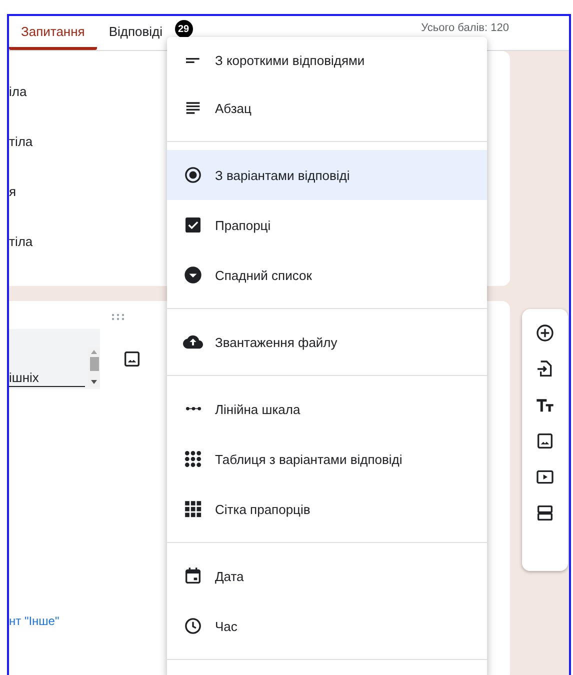  Describe the element at coordinates (193, 576) in the screenshot. I see `calendar-icon` at that location.